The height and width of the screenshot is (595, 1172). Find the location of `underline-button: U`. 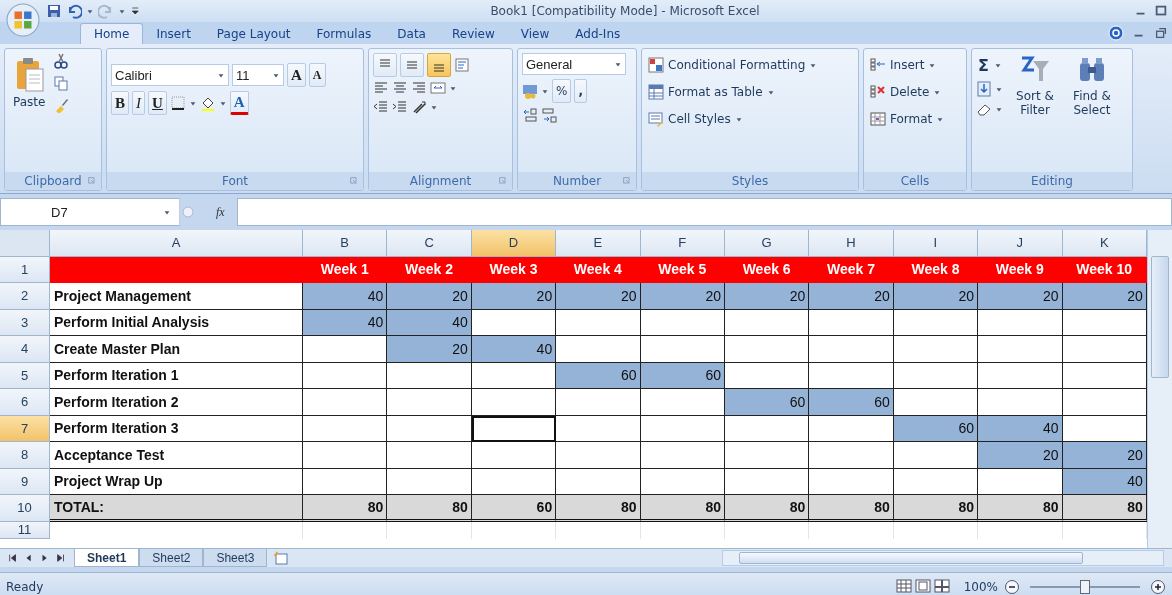

underline-button: U is located at coordinates (157, 103).